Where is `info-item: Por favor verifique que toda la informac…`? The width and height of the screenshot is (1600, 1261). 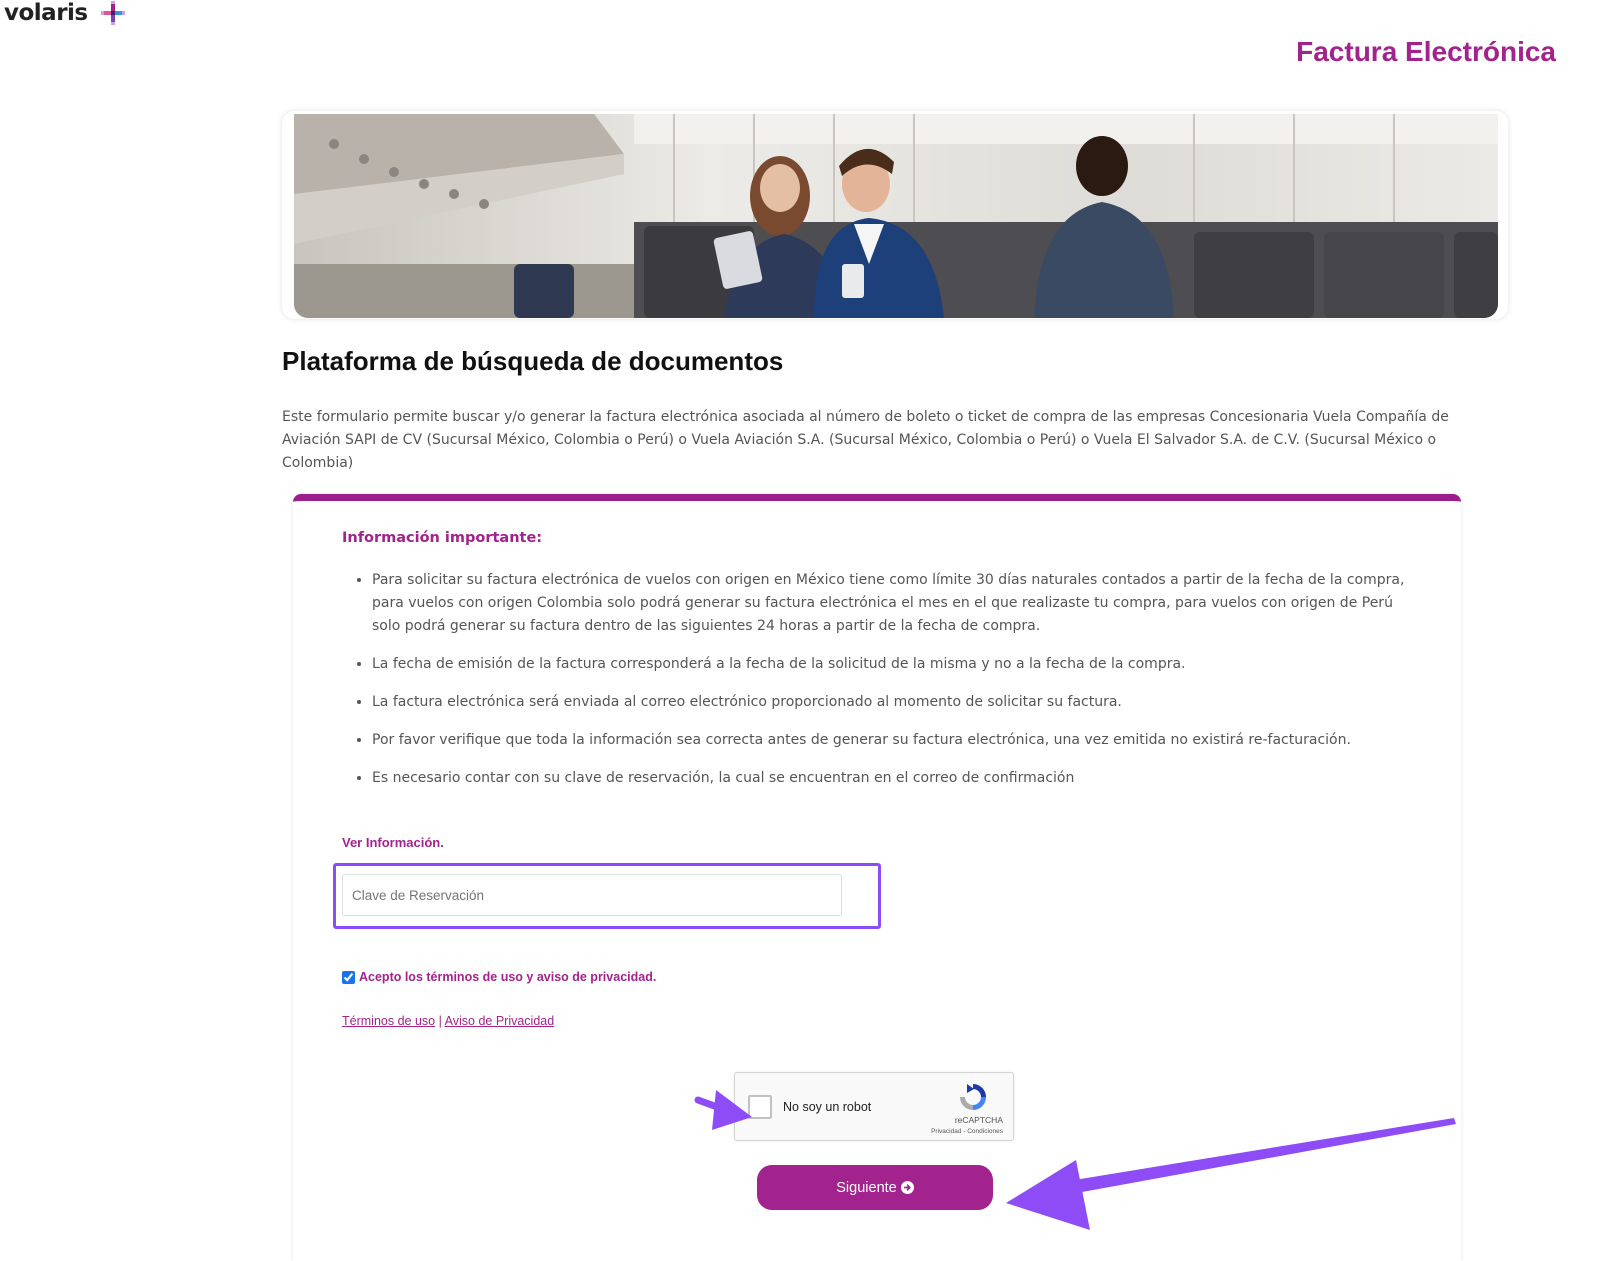 info-item: Por favor verifique que toda la informac… is located at coordinates (892, 740).